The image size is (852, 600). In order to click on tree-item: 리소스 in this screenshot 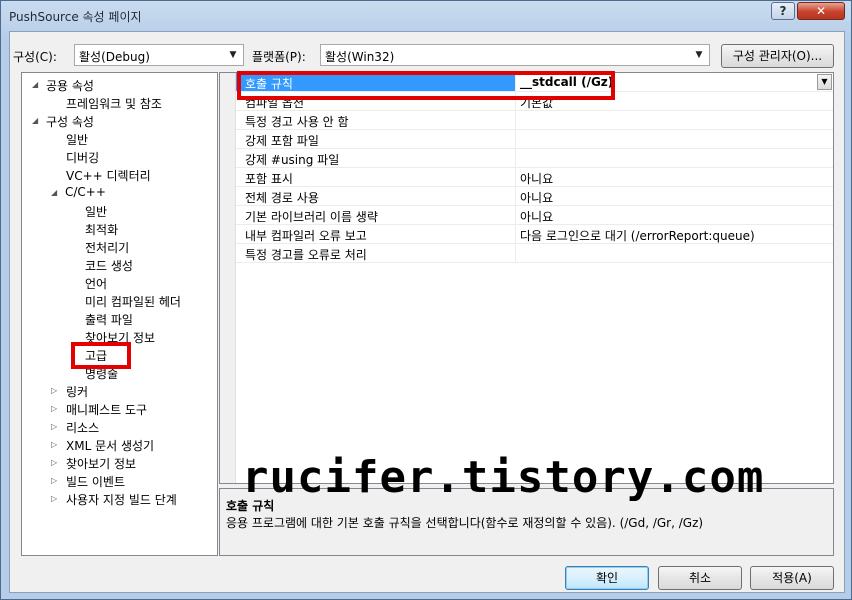, I will do `click(82, 427)`.